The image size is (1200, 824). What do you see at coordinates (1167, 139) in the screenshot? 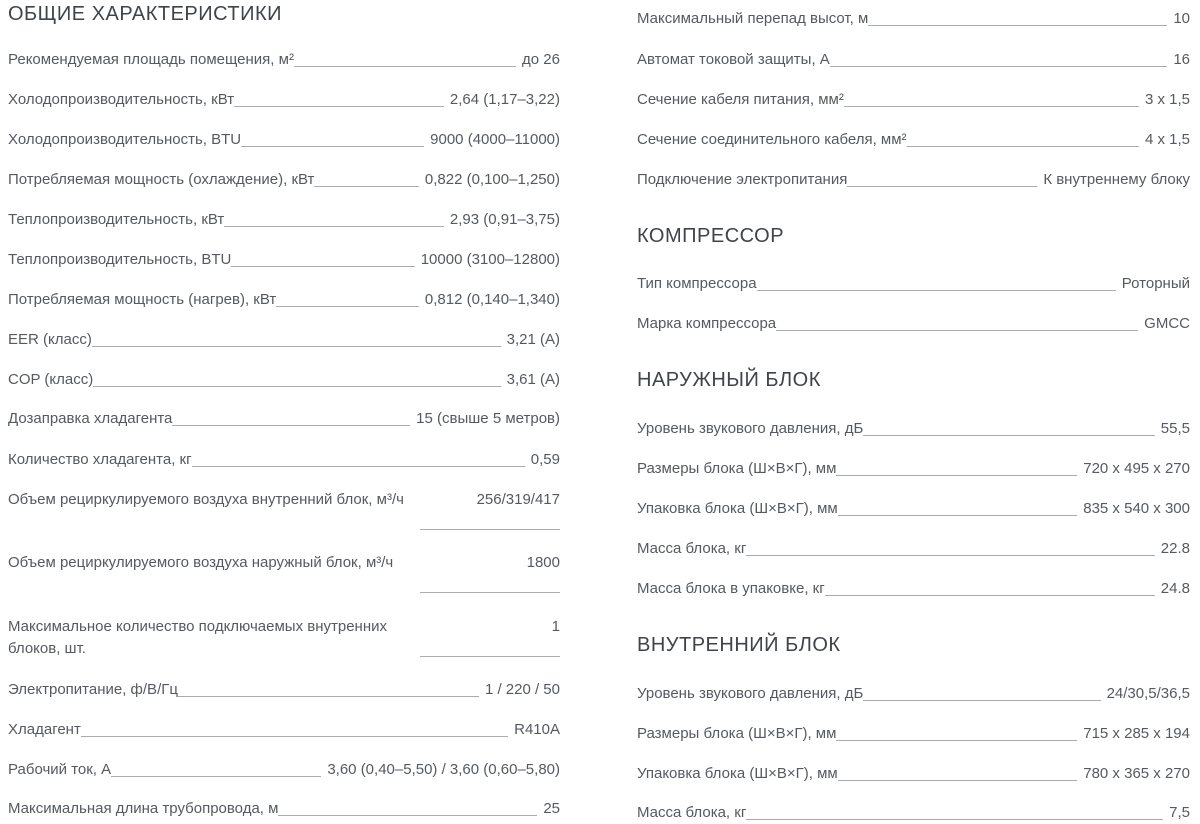
I see `spec-value: 4 x 1,5` at bounding box center [1167, 139].